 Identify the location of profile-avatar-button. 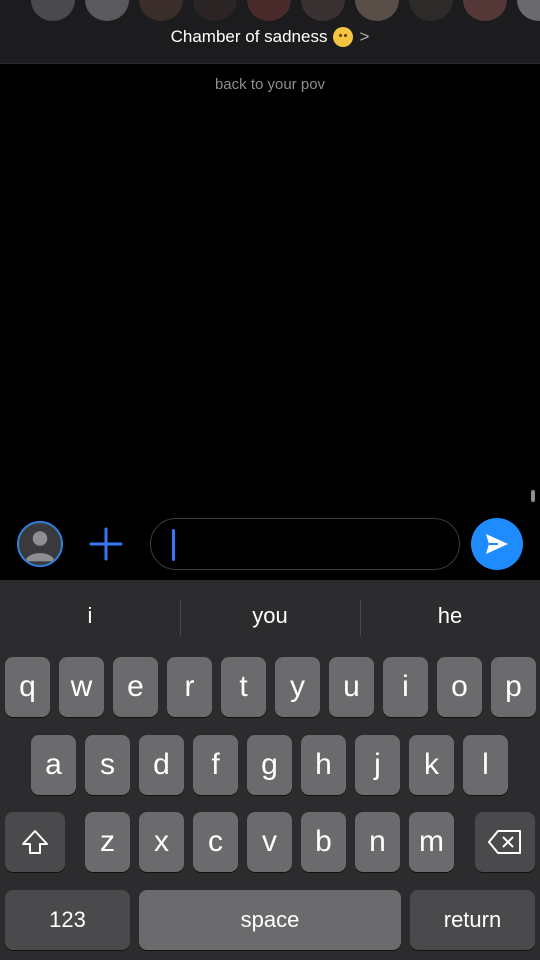
(40, 544).